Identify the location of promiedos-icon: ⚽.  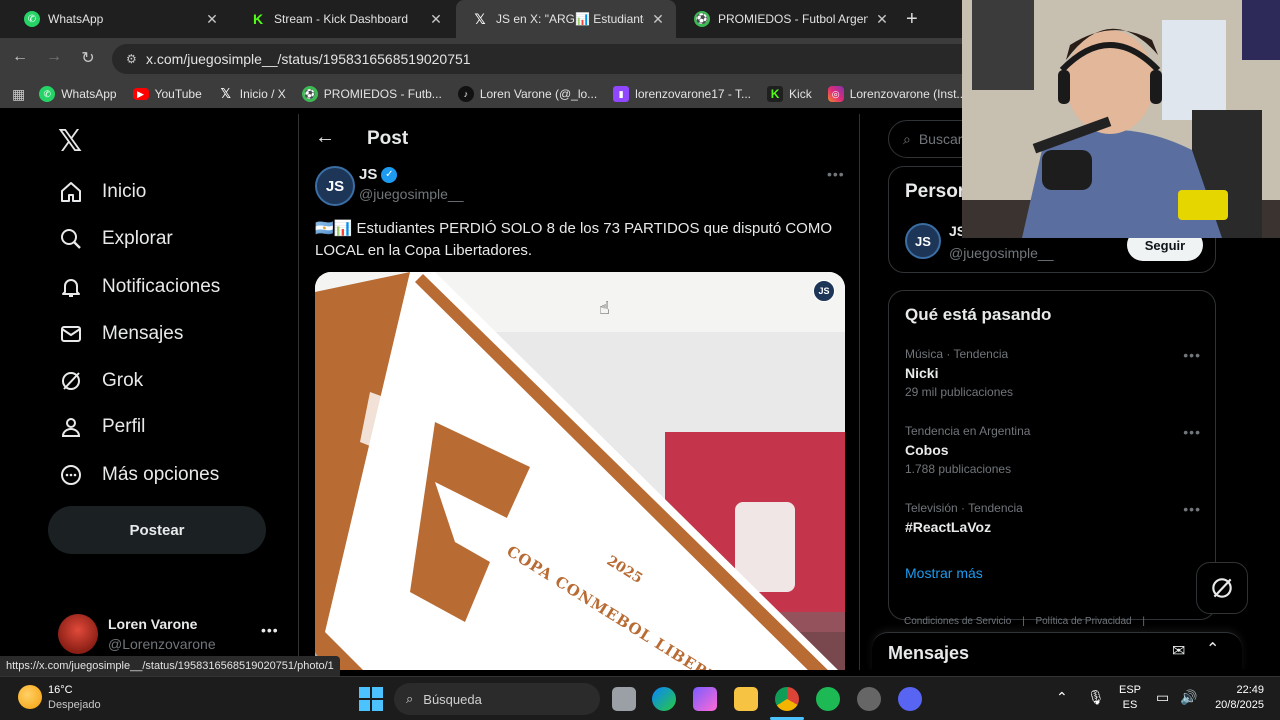
(702, 19).